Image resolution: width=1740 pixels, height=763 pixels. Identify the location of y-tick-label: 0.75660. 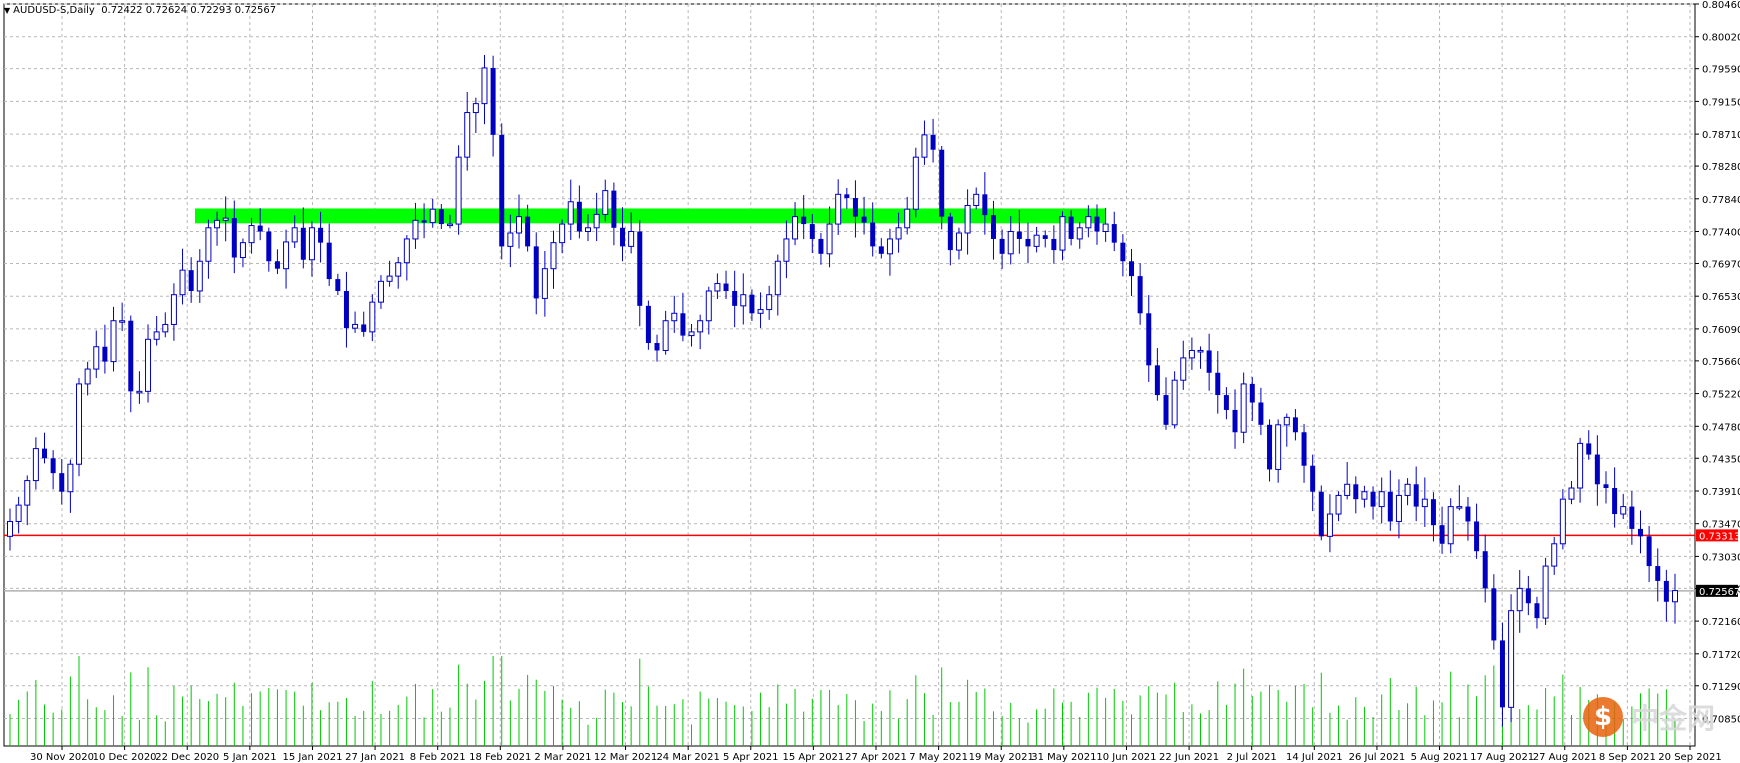
(1721, 362).